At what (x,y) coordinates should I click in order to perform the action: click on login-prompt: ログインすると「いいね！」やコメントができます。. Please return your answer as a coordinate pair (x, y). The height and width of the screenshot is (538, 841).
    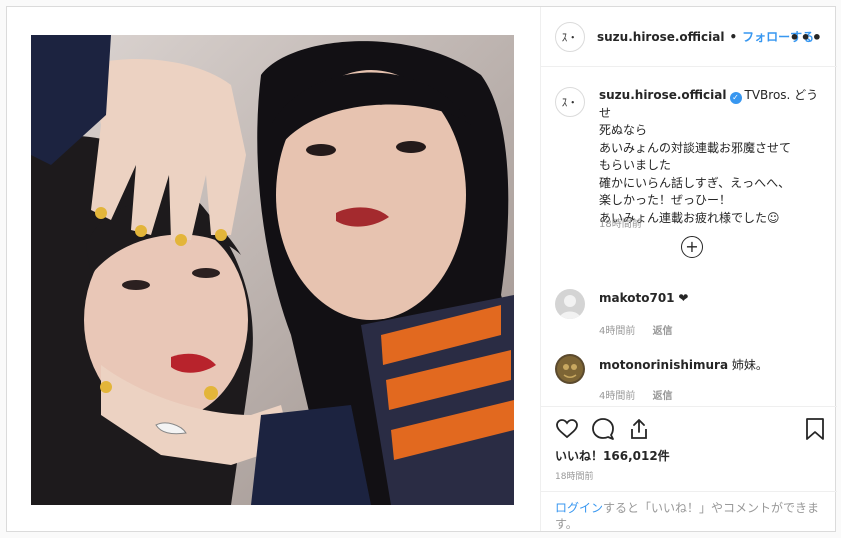
    Looking at the image, I should click on (689, 511).